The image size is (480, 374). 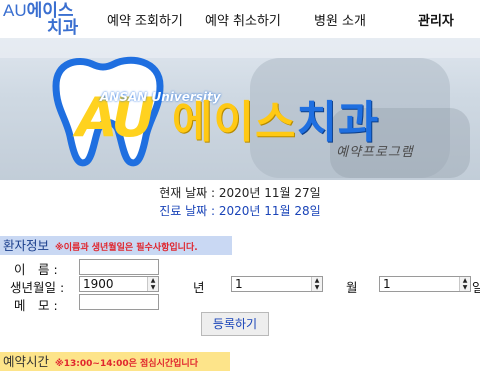 I want to click on memo-input, so click(x=119, y=302).